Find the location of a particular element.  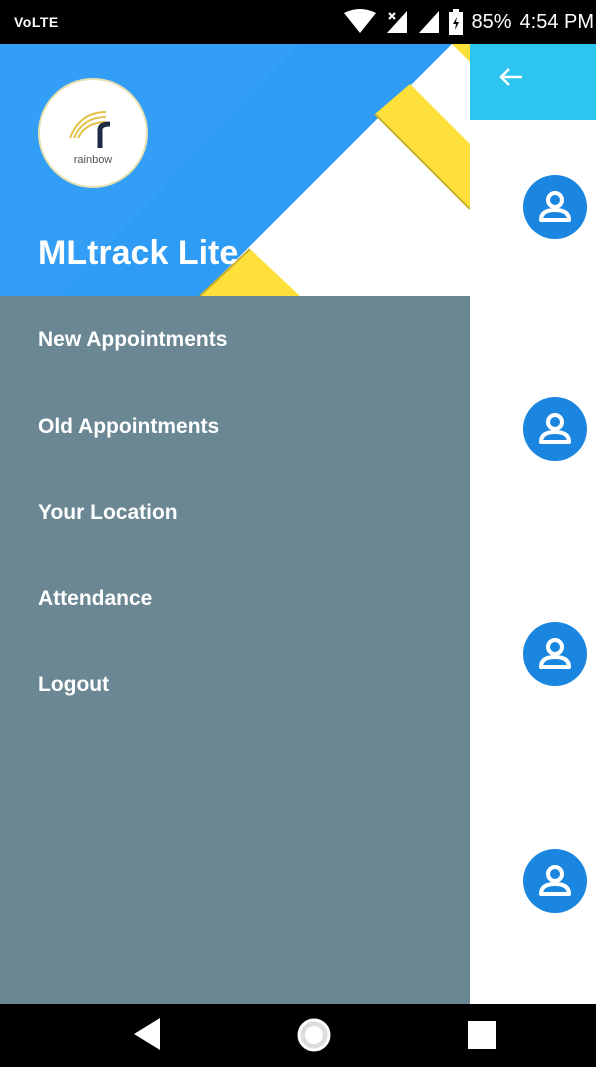

no-signal-icon is located at coordinates (397, 22).